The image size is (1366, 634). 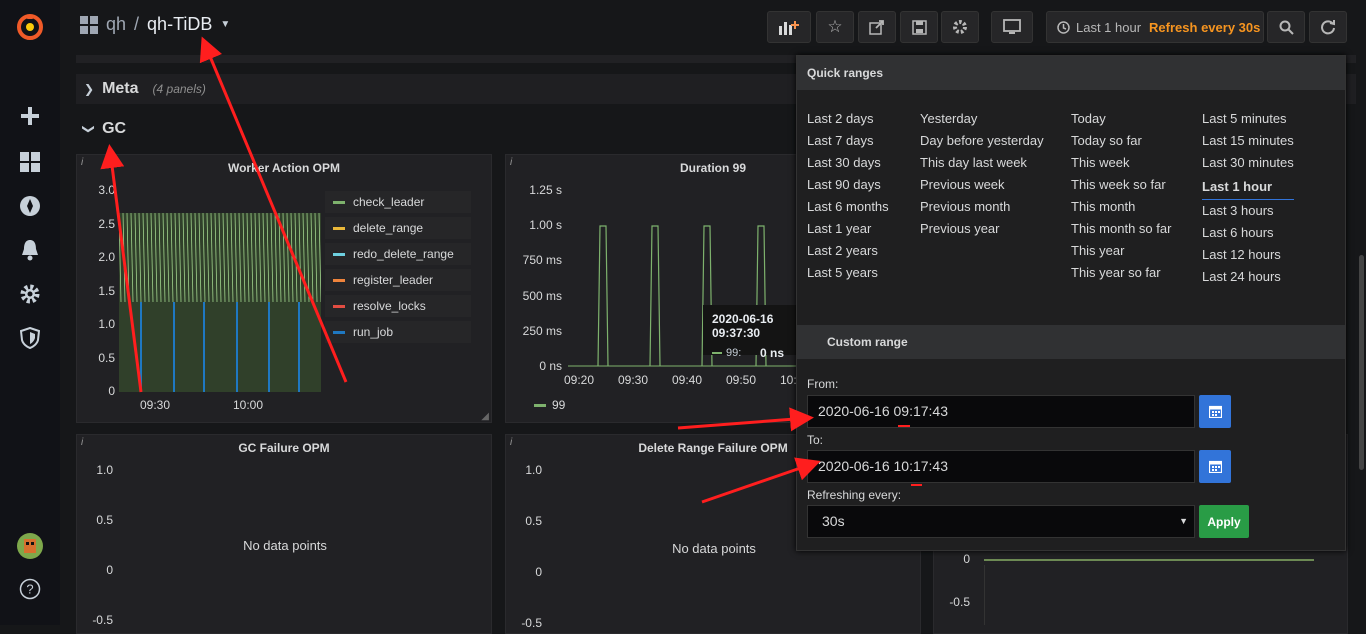 I want to click on y-tick-label: 2.5, so click(x=106, y=223).